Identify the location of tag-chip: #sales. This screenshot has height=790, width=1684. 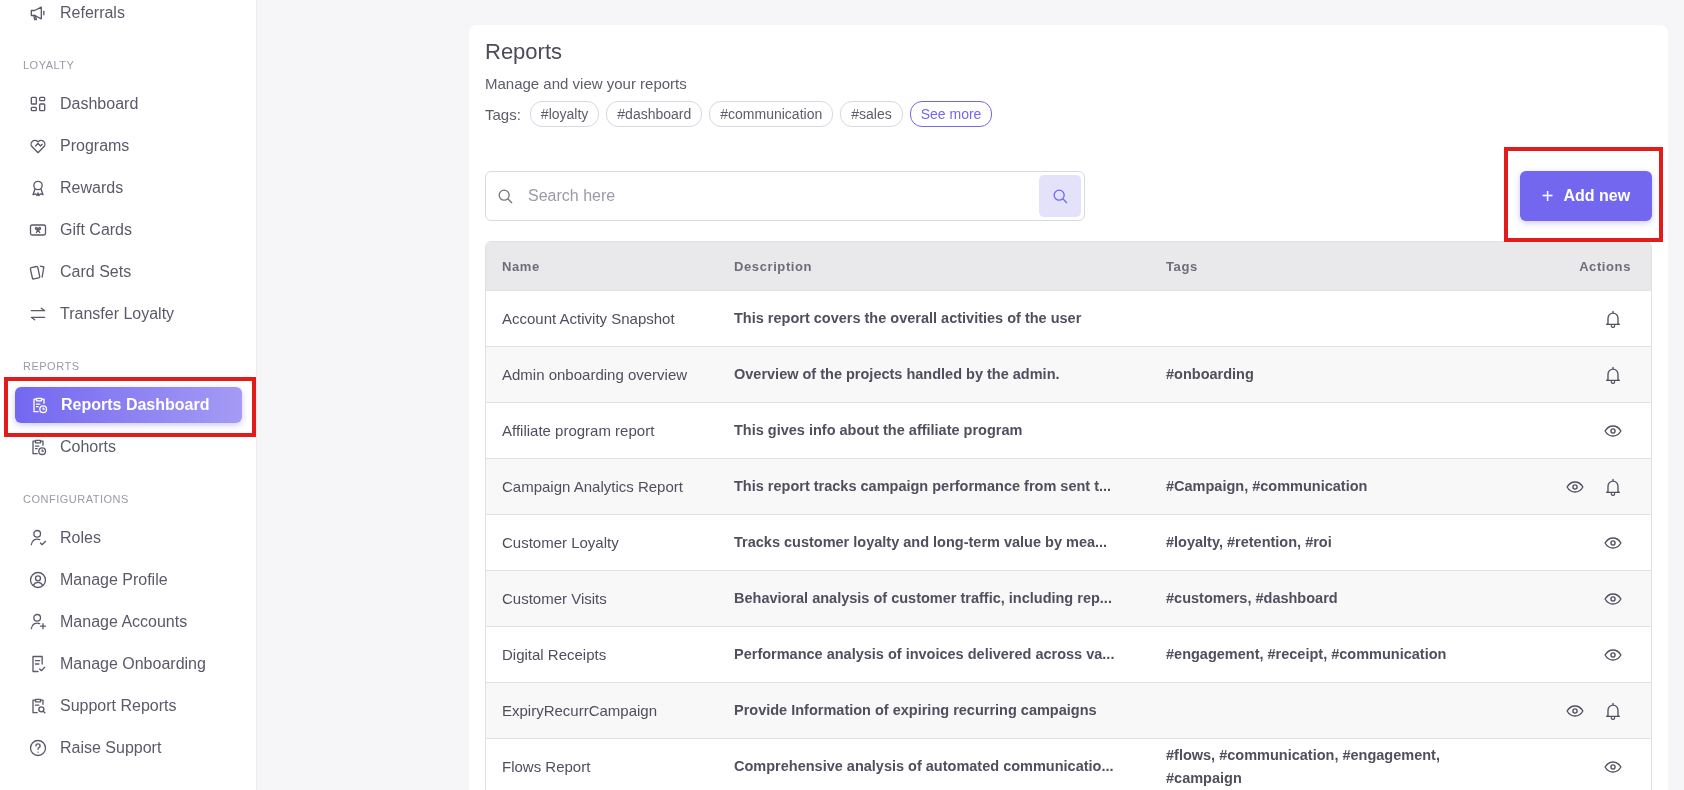
(871, 114).